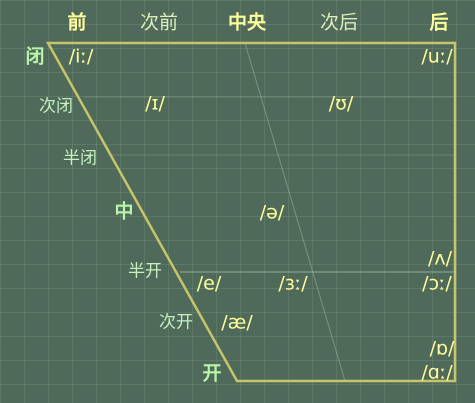 The height and width of the screenshot is (403, 475). Describe the element at coordinates (145, 271) in the screenshot. I see `height-open-mid: 半开` at that location.